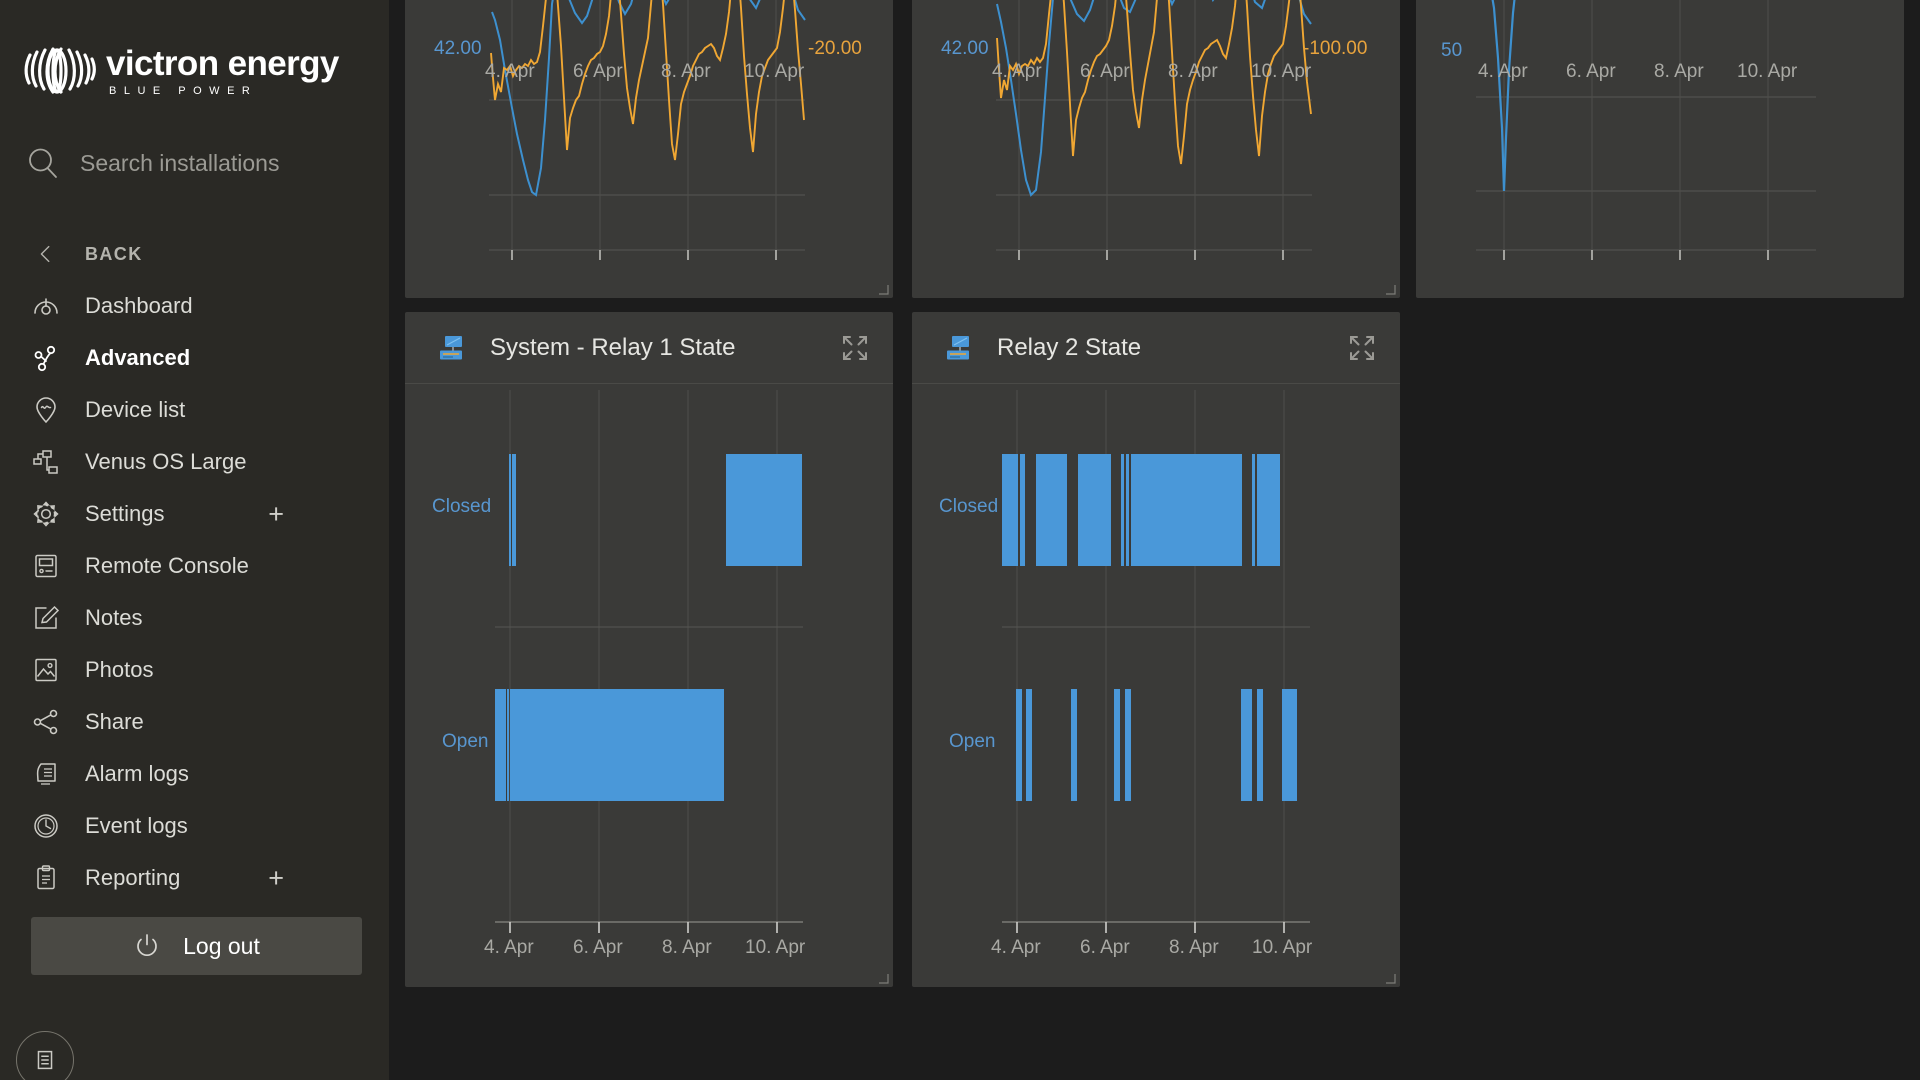 The height and width of the screenshot is (1080, 1920). What do you see at coordinates (609, 745) in the screenshot?
I see `relay1-open-bars` at bounding box center [609, 745].